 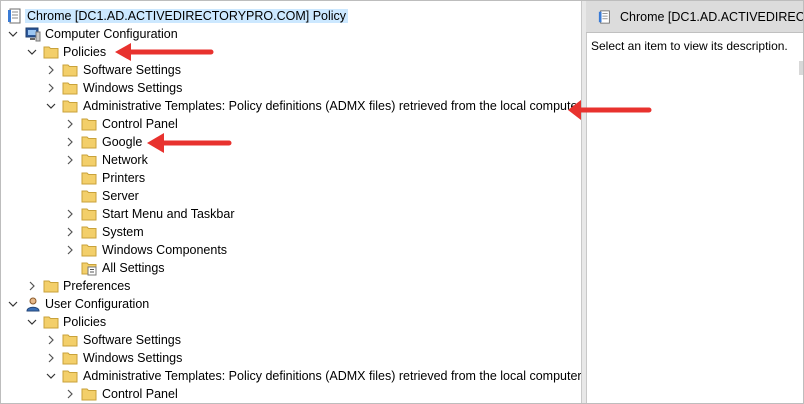 What do you see at coordinates (711, 17) in the screenshot?
I see `description-title: Chrome [DC1.AD.ACTIVEDIRECTOR` at bounding box center [711, 17].